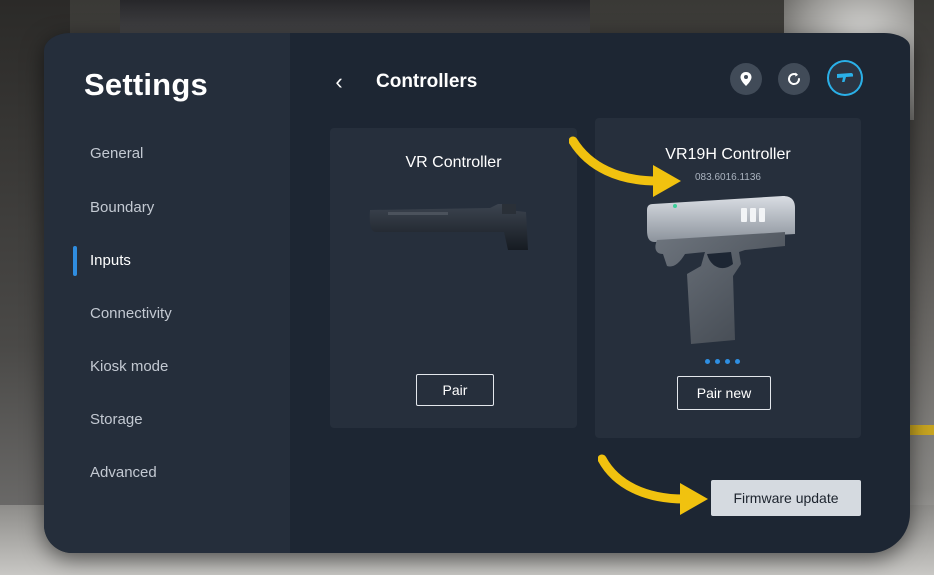 The width and height of the screenshot is (934, 575). What do you see at coordinates (122, 208) in the screenshot?
I see `sidebar-item-boundary: Boundary` at bounding box center [122, 208].